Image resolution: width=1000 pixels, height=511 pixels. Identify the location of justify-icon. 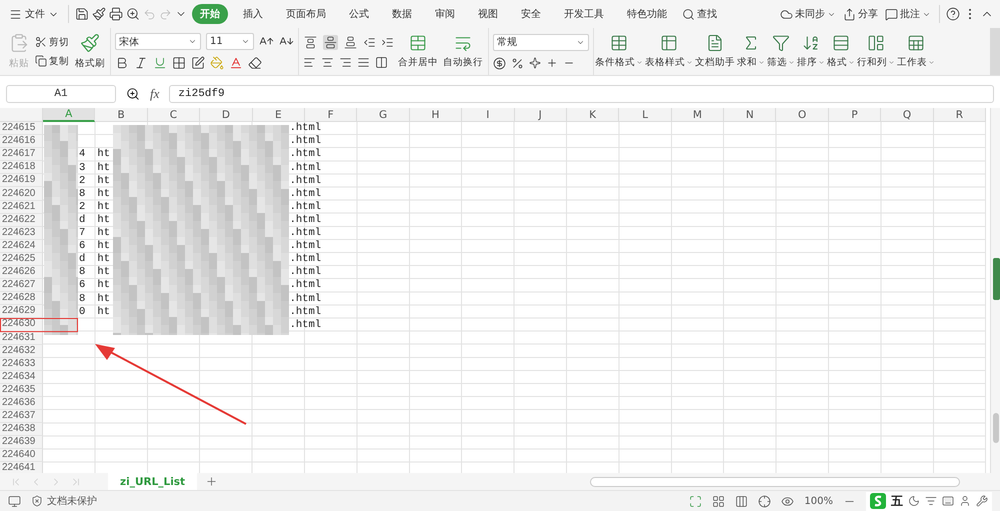
(363, 62).